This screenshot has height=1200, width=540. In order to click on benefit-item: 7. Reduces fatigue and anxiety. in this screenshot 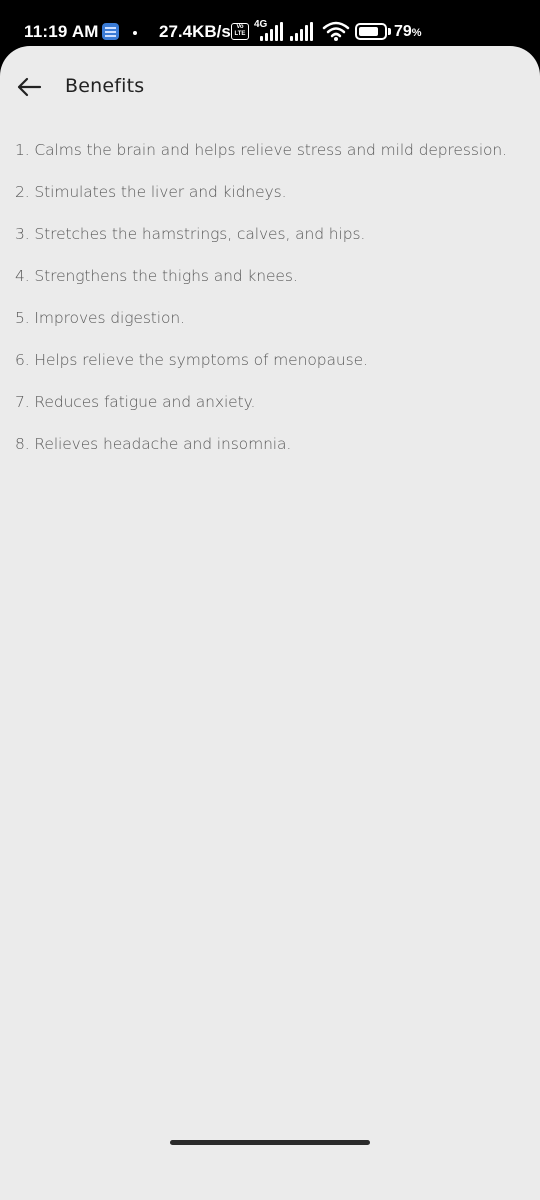, I will do `click(135, 402)`.